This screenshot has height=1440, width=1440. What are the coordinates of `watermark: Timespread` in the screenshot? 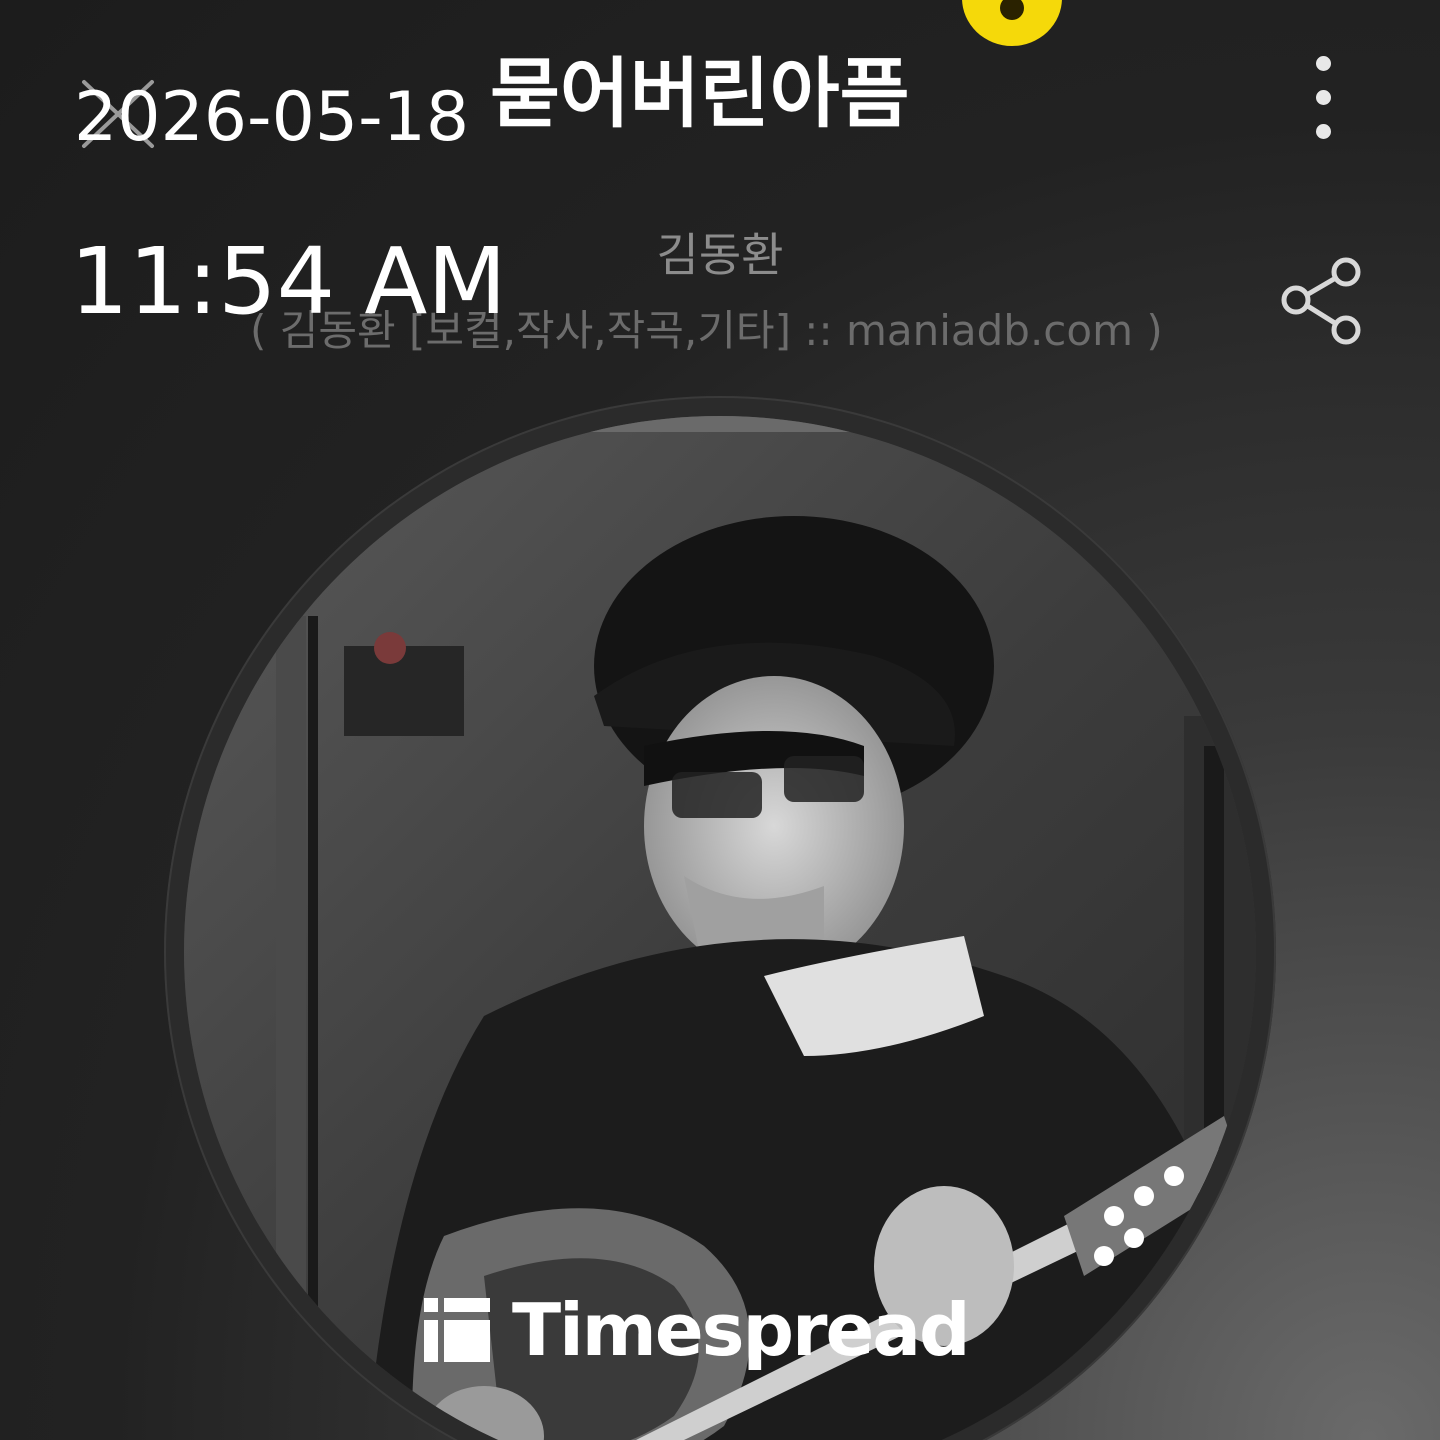 It's located at (697, 1330).